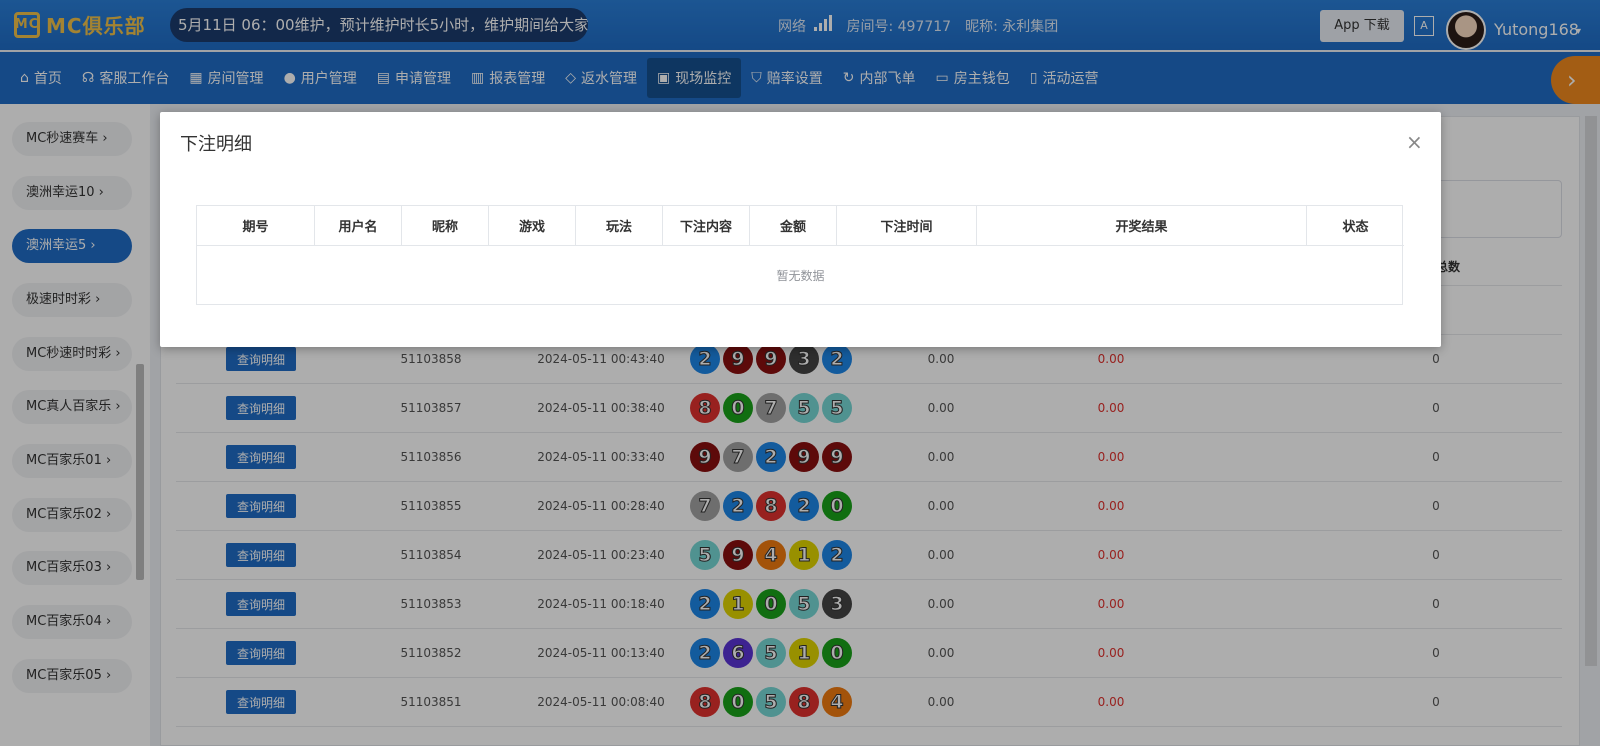 The height and width of the screenshot is (746, 1600). I want to click on modal-column-header: 玩法, so click(619, 226).